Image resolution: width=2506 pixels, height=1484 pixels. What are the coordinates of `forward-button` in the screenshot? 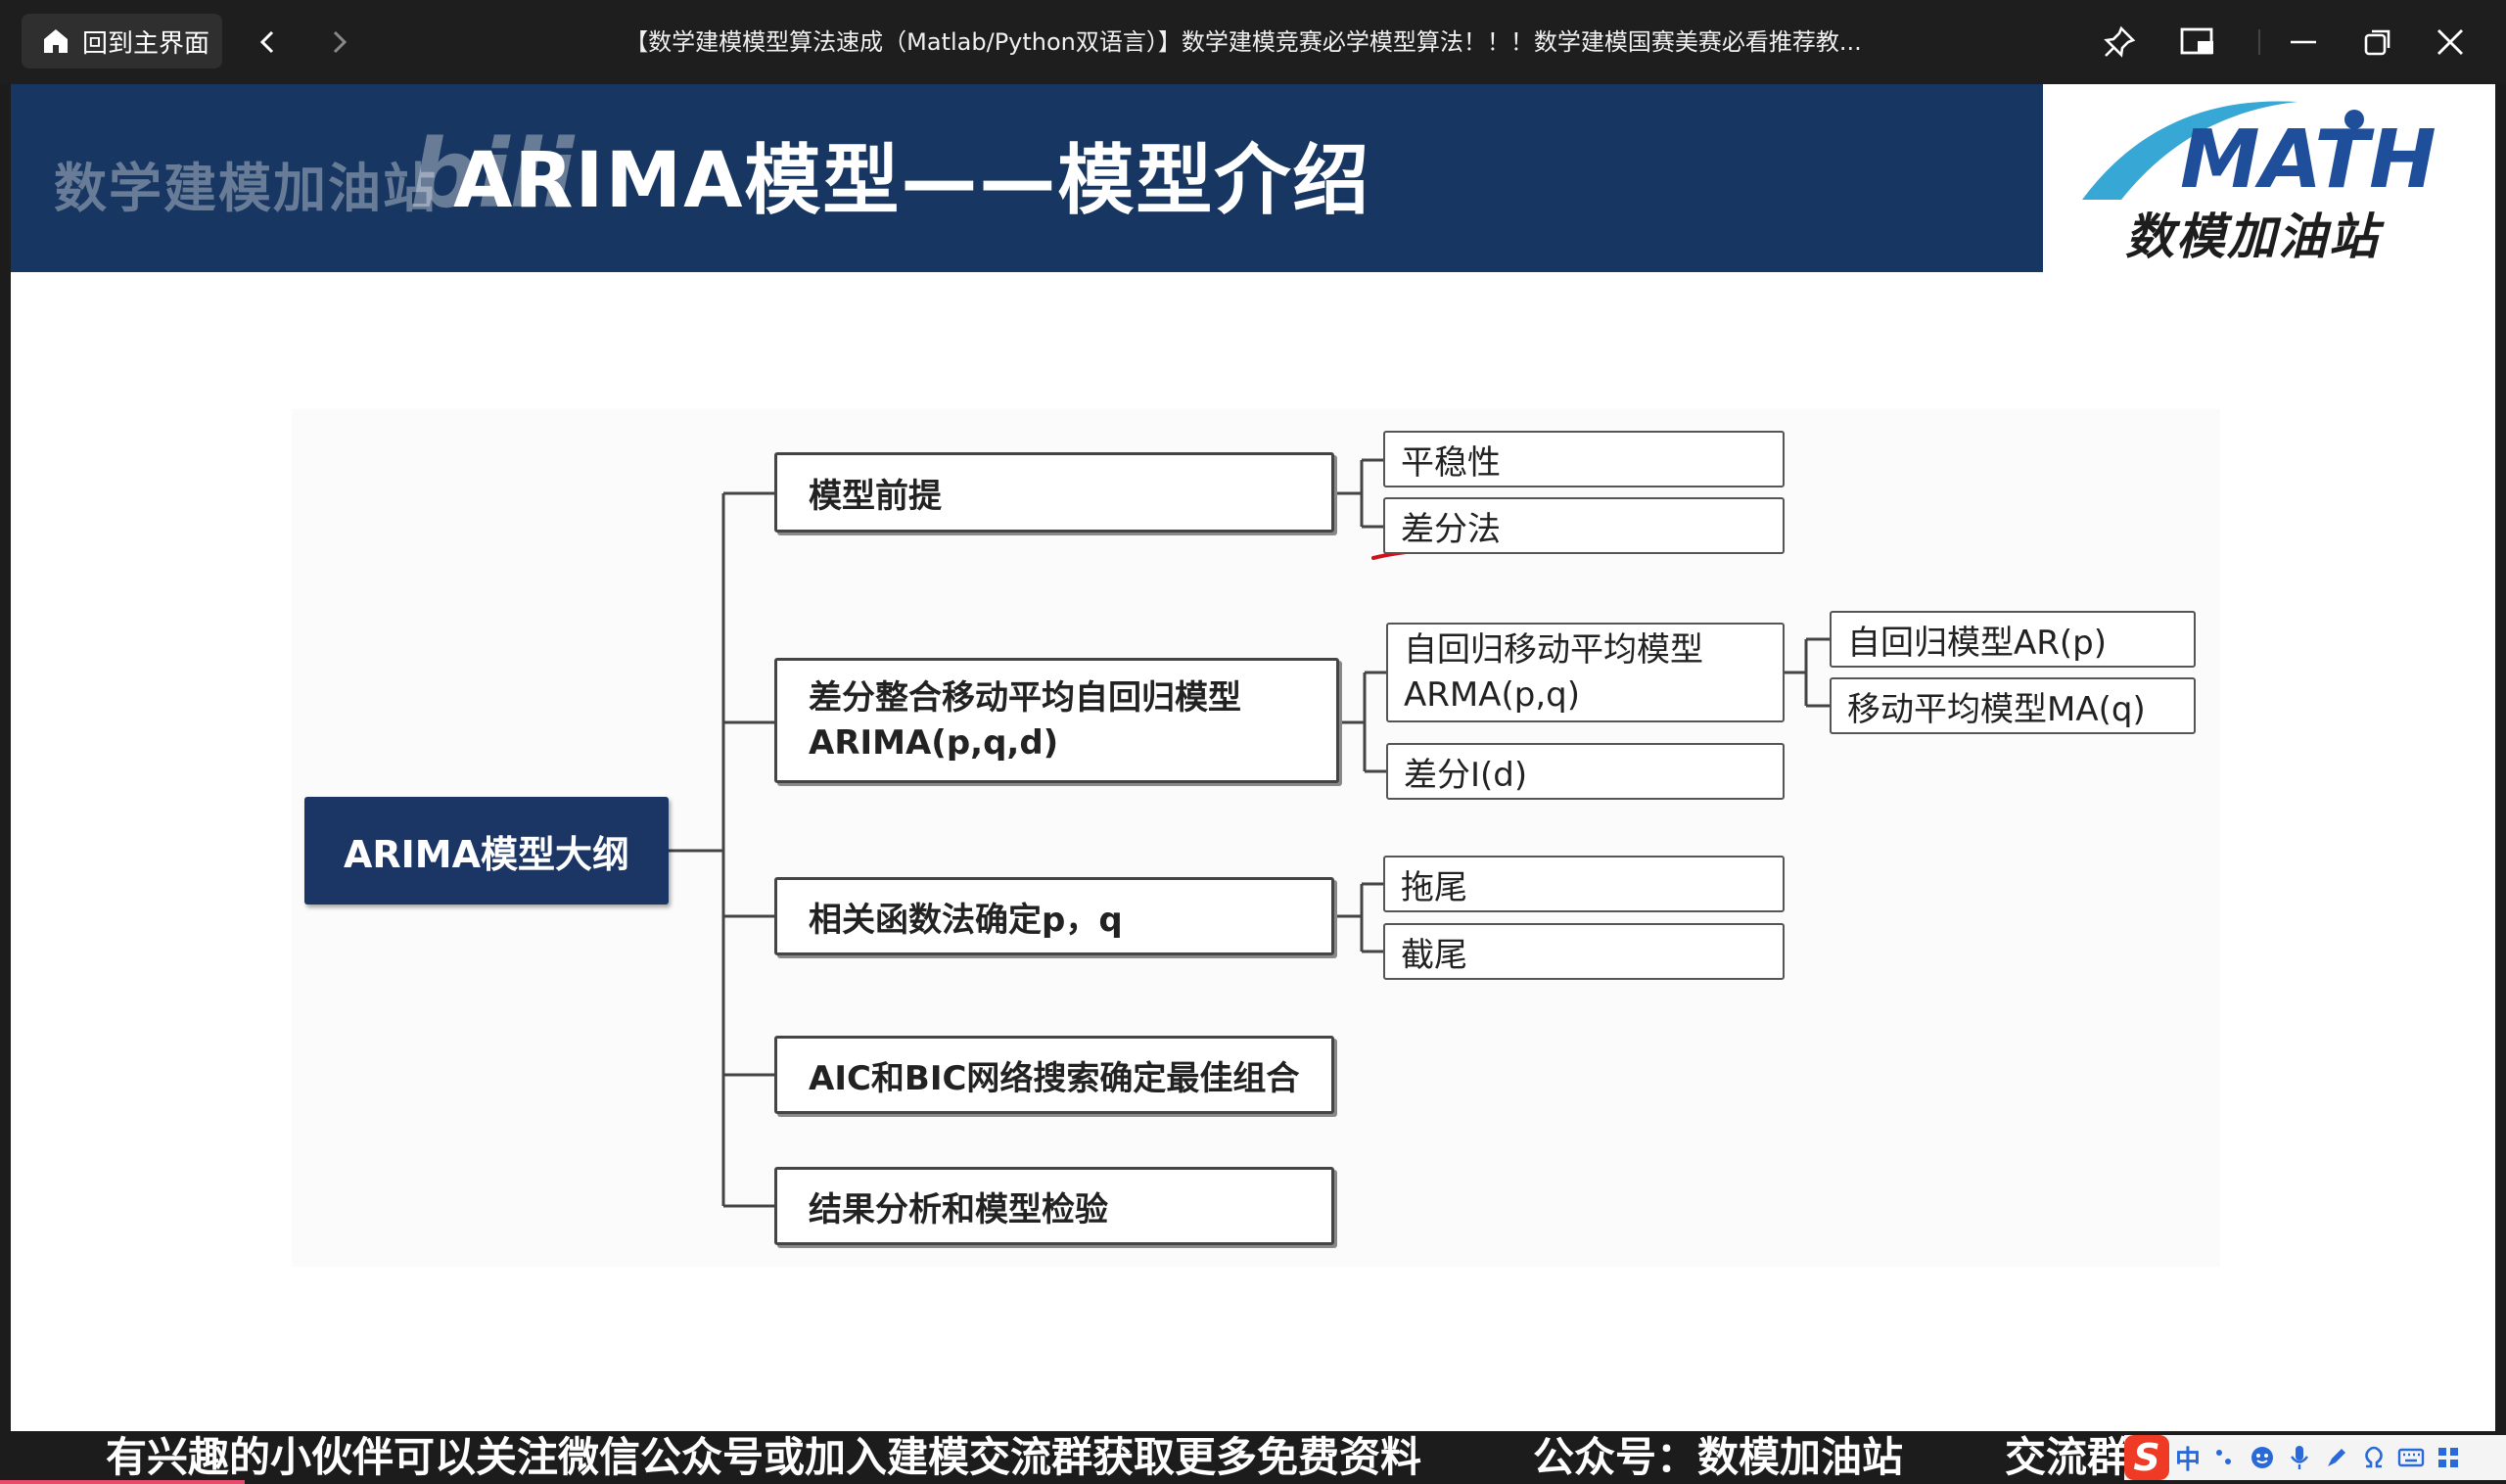 It's located at (338, 42).